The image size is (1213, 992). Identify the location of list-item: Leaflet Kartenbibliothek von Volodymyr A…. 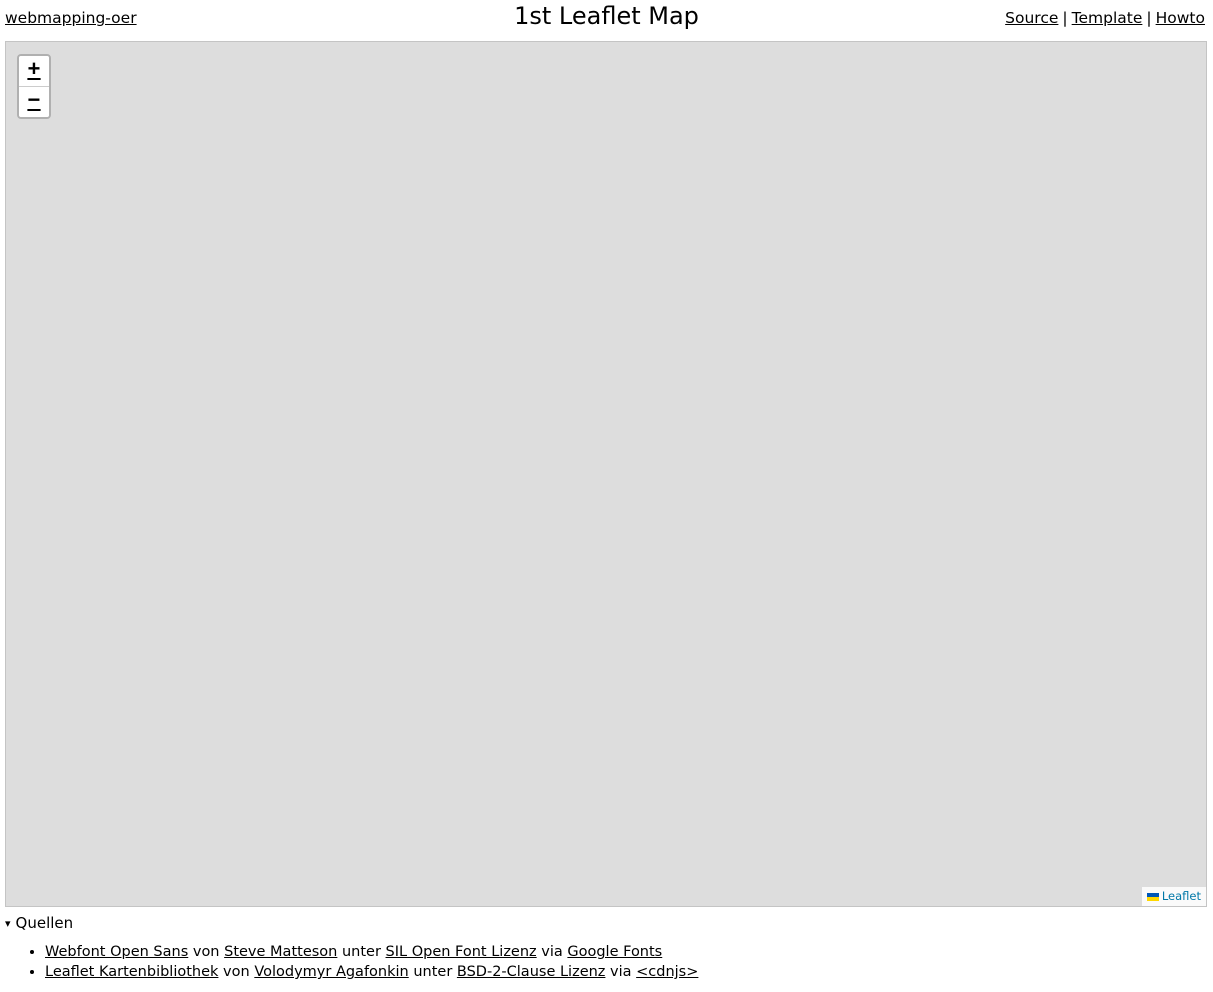
(371, 972).